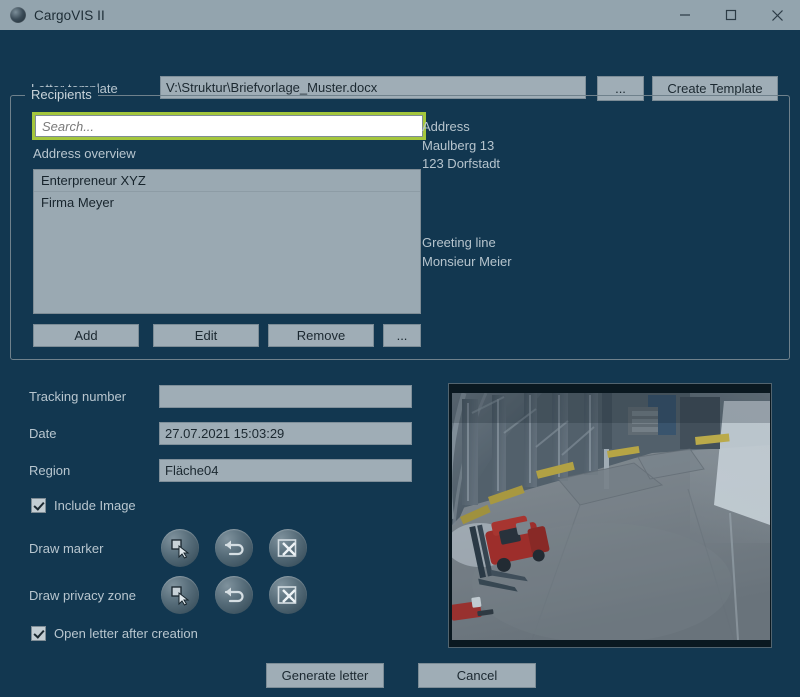 The height and width of the screenshot is (697, 800). I want to click on include-image-checkbox, so click(38, 505).